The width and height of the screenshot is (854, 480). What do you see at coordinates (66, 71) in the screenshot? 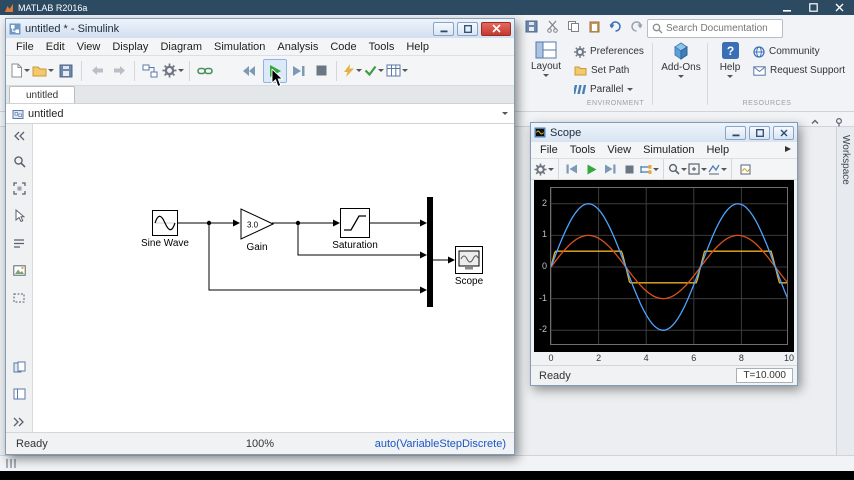
I see `save-model-button` at bounding box center [66, 71].